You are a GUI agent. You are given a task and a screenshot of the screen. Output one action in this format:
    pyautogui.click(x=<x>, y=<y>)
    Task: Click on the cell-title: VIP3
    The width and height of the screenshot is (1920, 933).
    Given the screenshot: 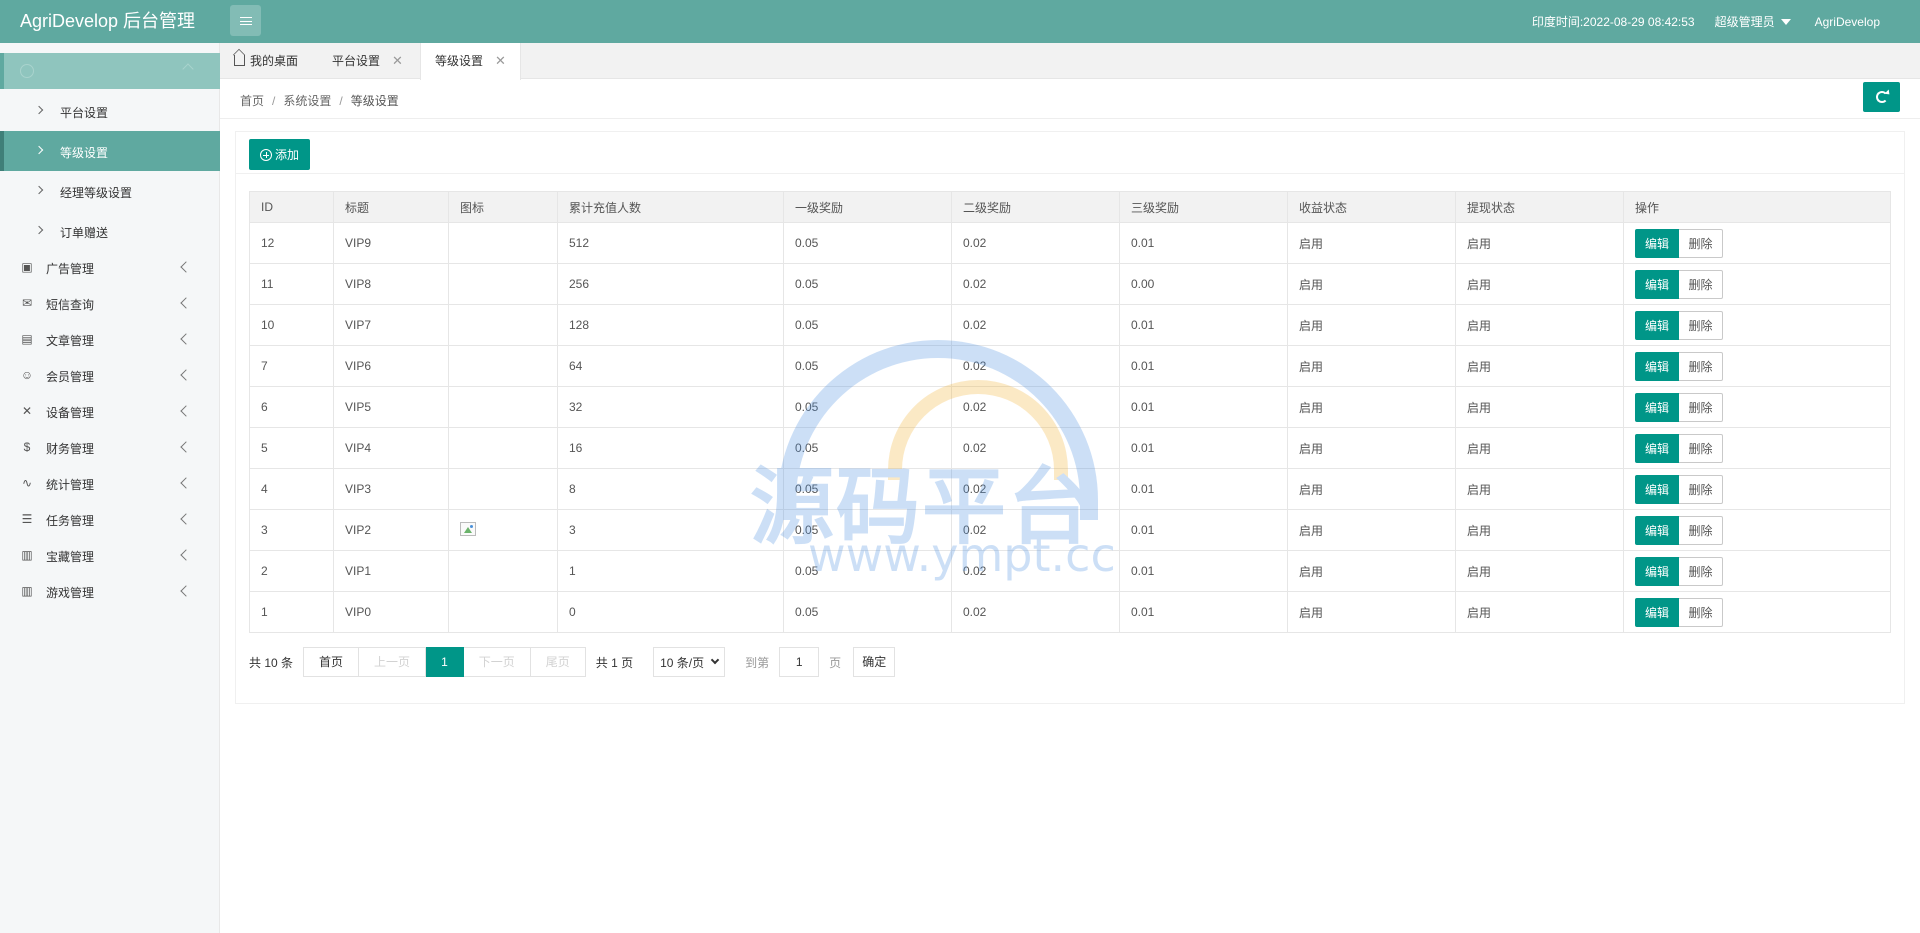 What is the action you would take?
    pyautogui.click(x=391, y=489)
    